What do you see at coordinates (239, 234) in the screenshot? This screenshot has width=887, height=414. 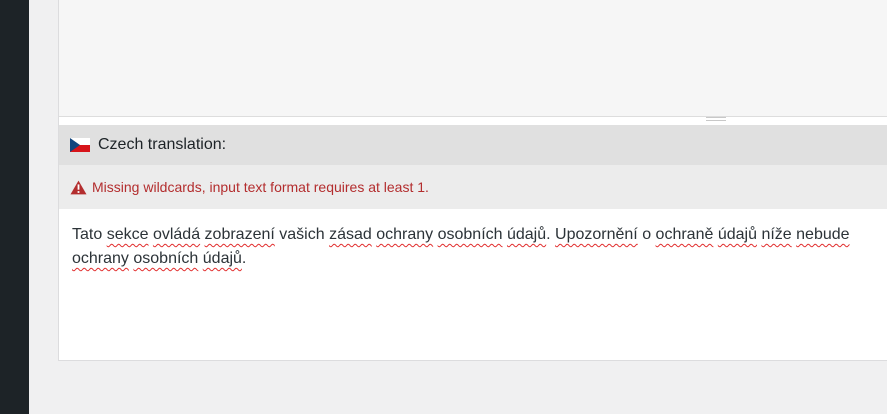 I see `spellcheck-word: zobrazení` at bounding box center [239, 234].